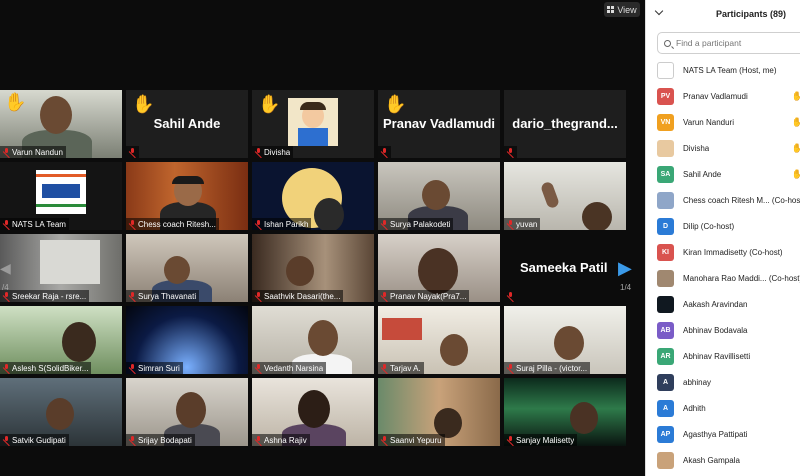 This screenshot has width=800, height=476. I want to click on participant-row: Akash Gampala, so click(723, 460).